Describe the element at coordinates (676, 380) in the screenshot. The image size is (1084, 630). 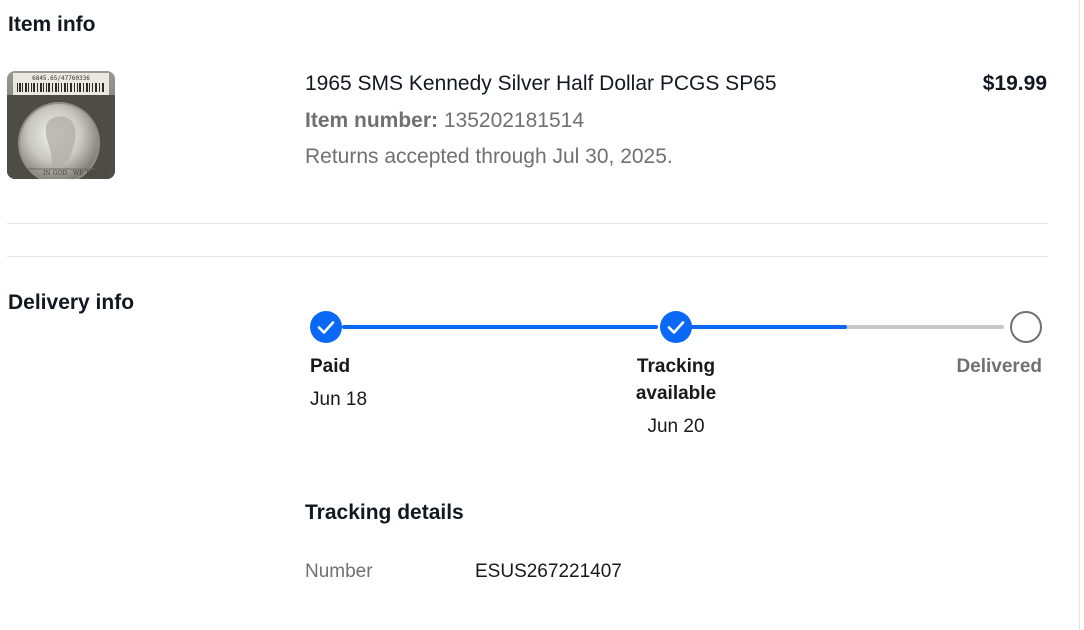
I see `step-label-tracking: Tracking available` at that location.